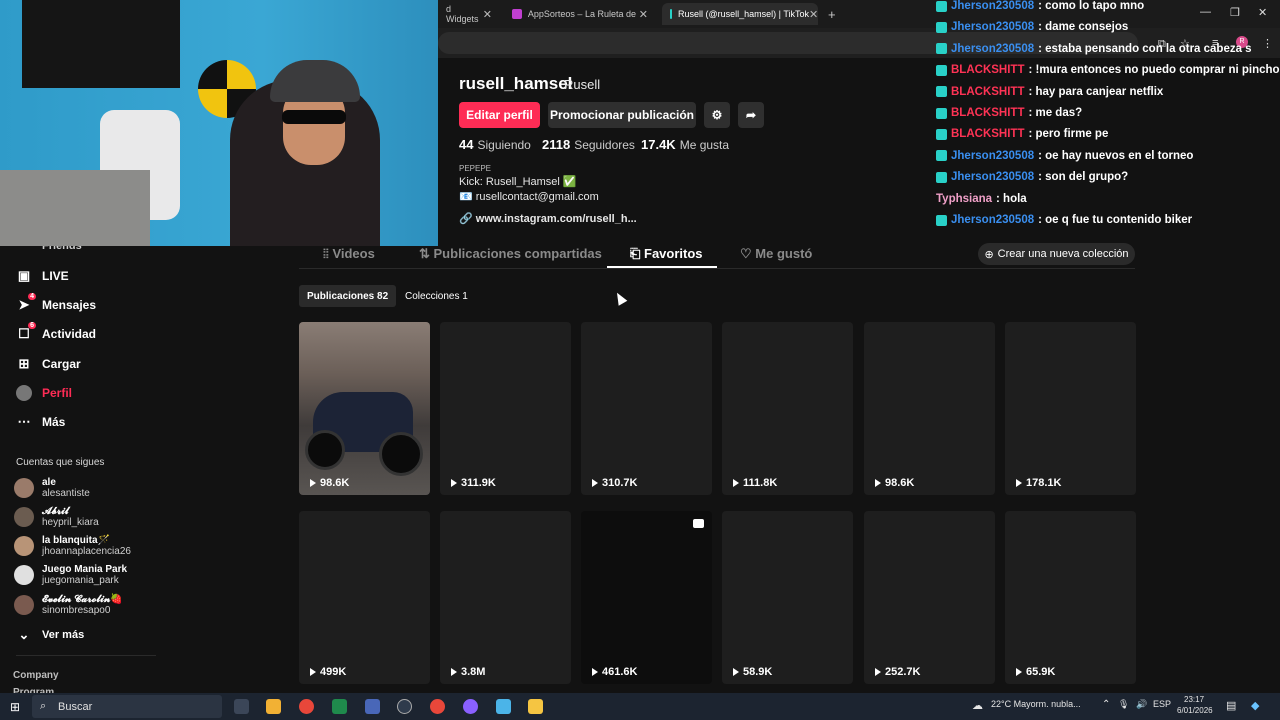 This screenshot has height=720, width=1280. Describe the element at coordinates (499, 115) in the screenshot. I see `edit-profile-button: Editar perfil` at that location.